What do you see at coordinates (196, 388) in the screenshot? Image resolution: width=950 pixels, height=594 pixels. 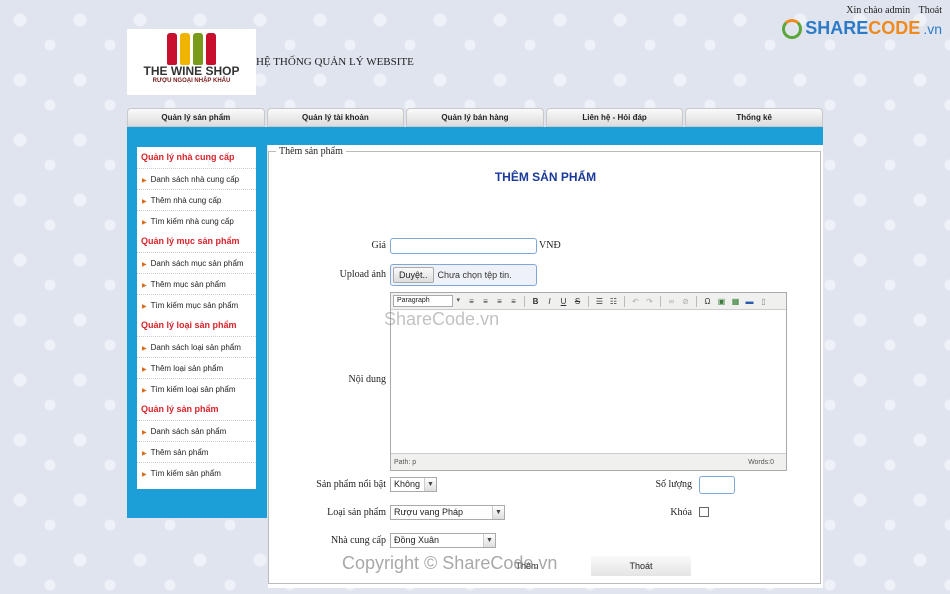 I see `sidebar-item-type-search: ▶ Tìm kiếm loại sản phẩm` at bounding box center [196, 388].